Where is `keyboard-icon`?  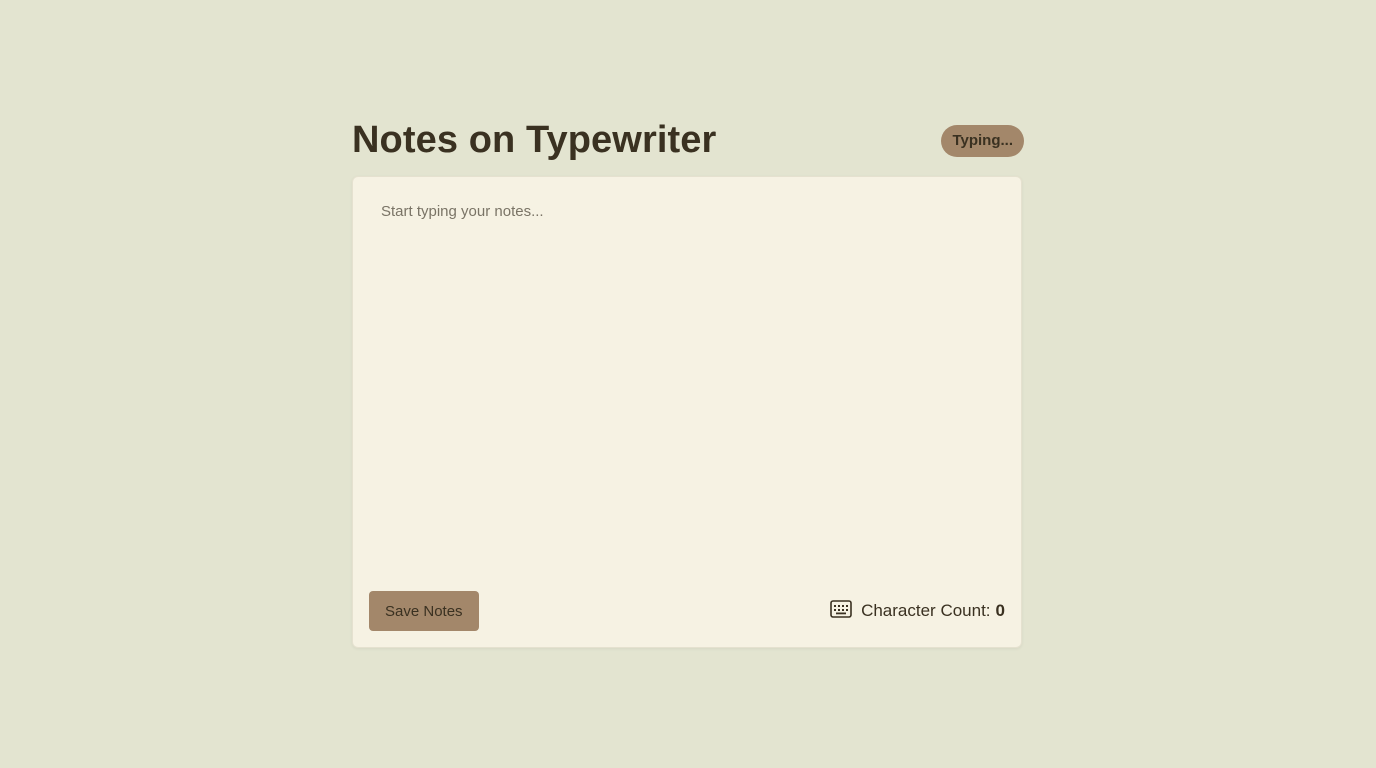
keyboard-icon is located at coordinates (845, 611).